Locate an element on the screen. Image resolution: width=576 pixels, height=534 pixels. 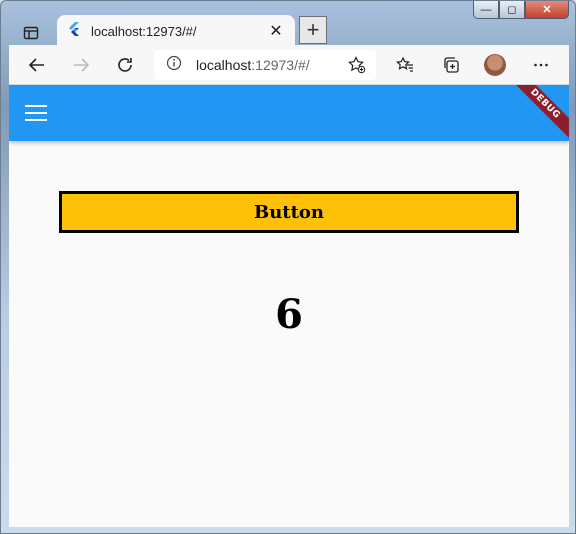
url-text: localhost:12973/#/ is located at coordinates (253, 65).